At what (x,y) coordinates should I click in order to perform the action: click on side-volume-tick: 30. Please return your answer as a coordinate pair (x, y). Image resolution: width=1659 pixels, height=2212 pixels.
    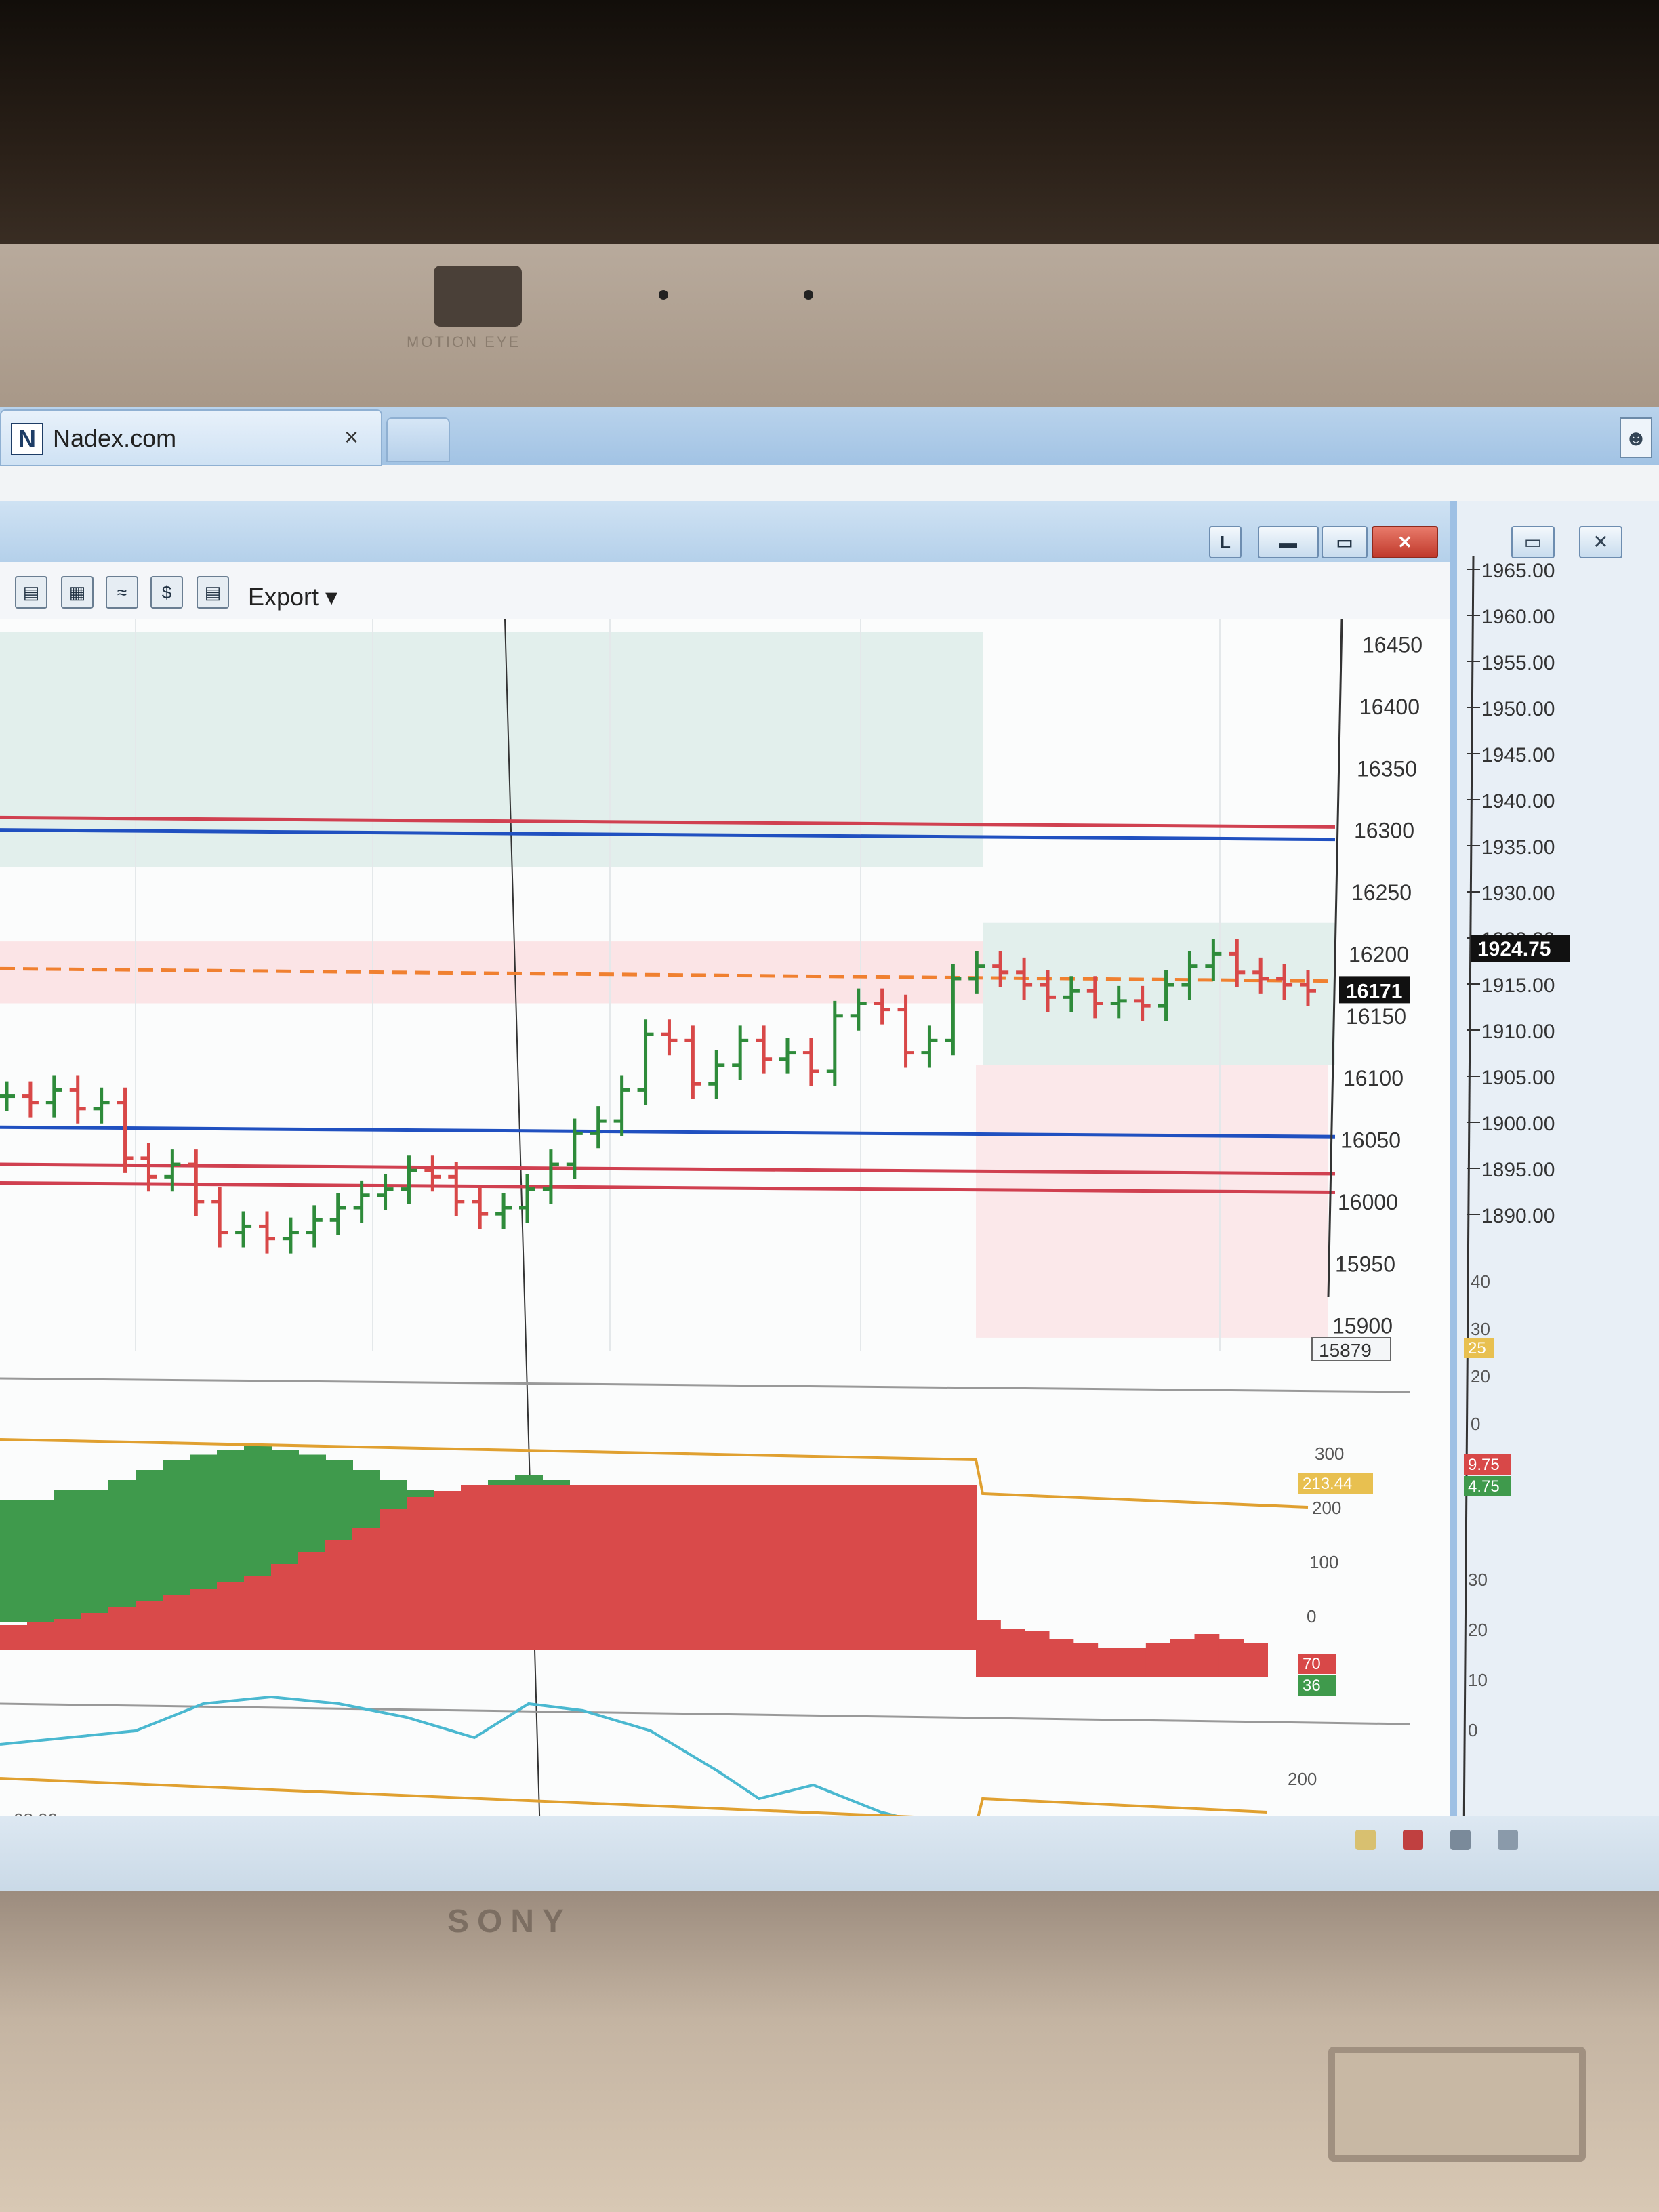
    Looking at the image, I should click on (1480, 1329).